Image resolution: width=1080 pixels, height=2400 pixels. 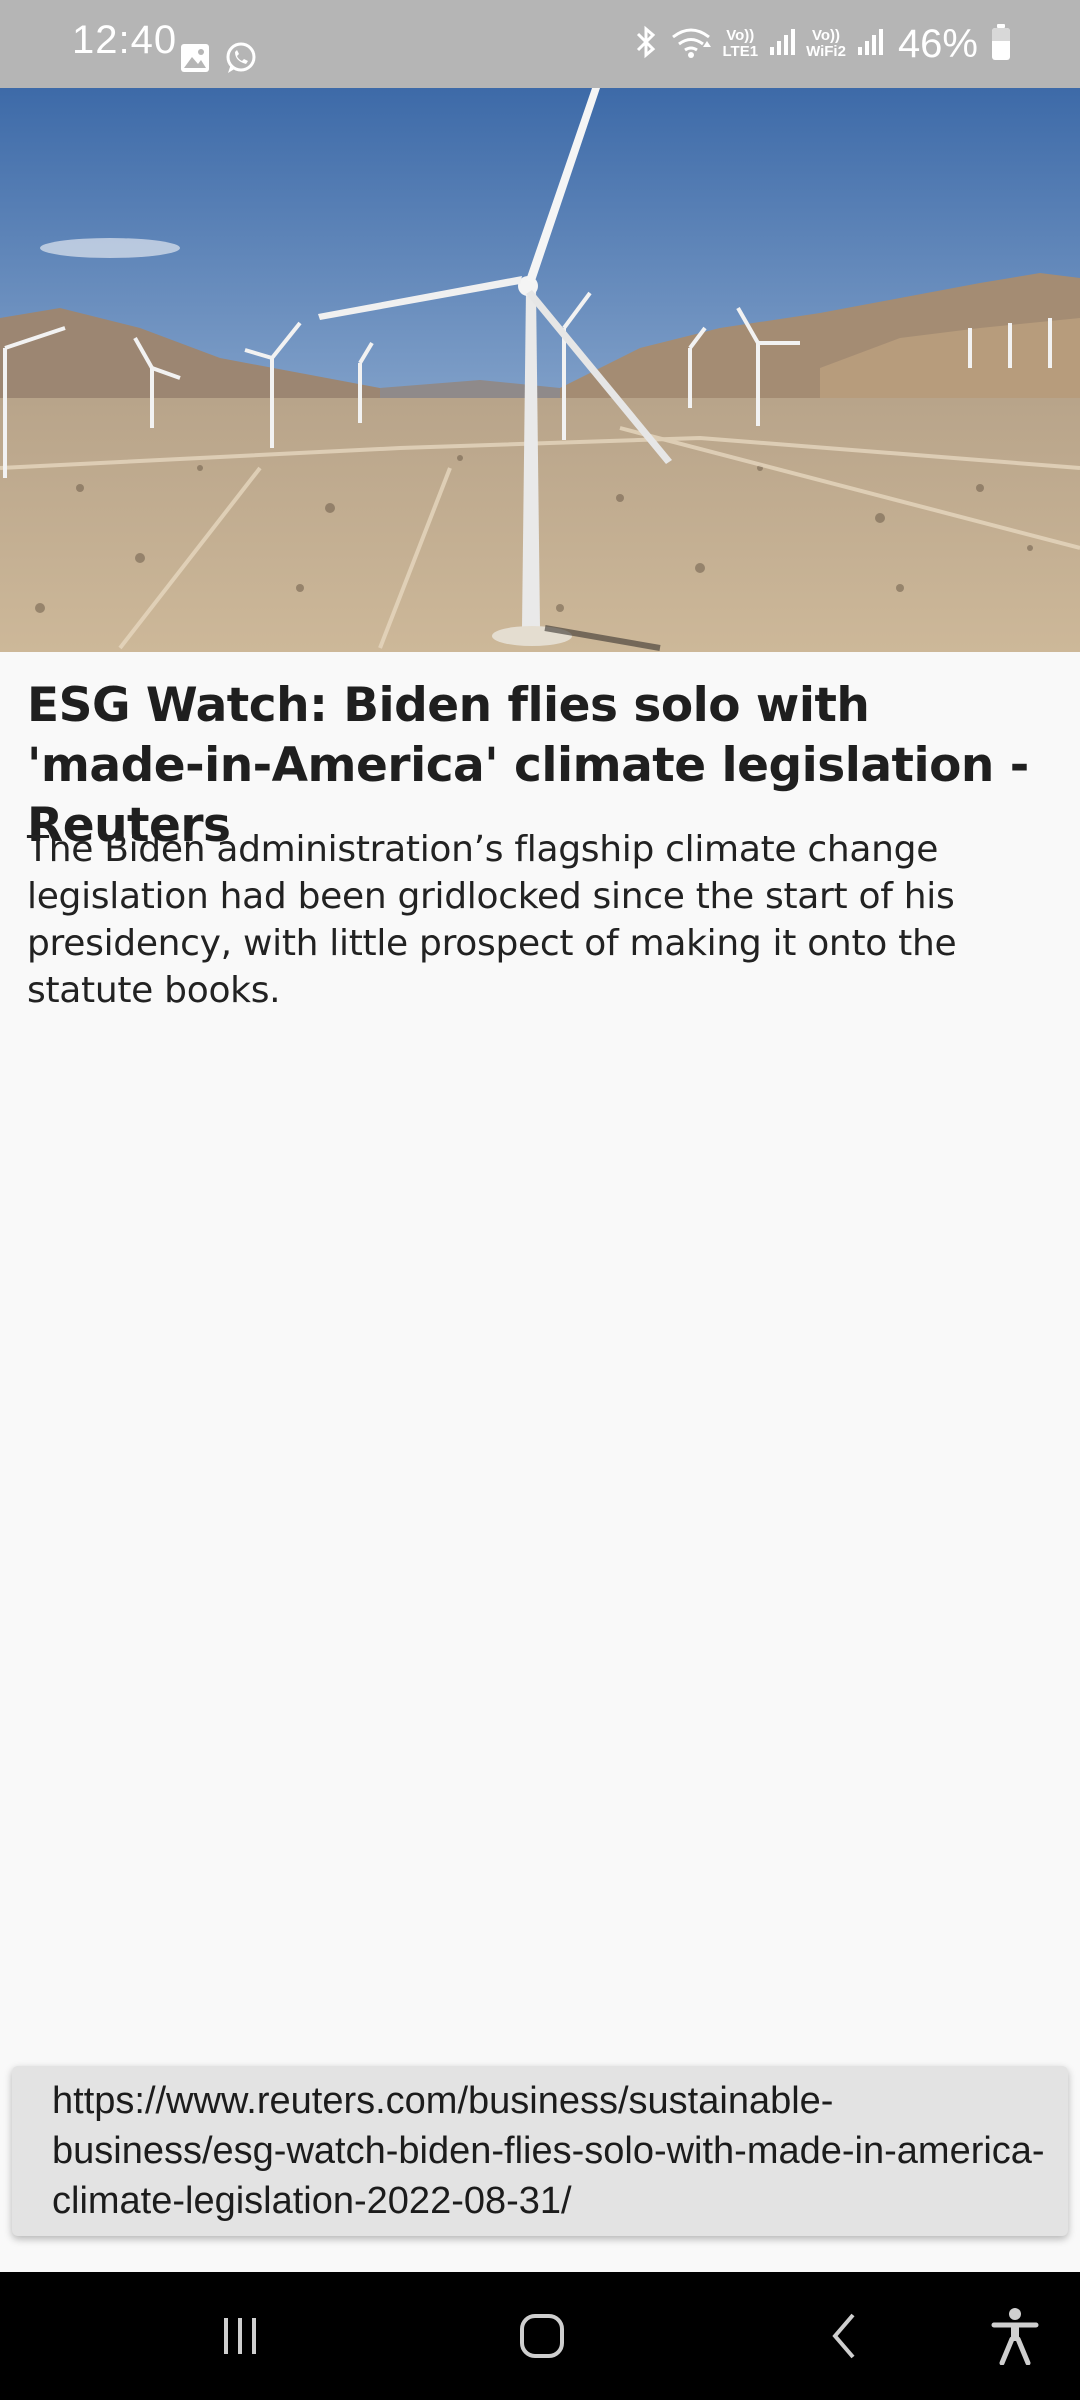 I want to click on status-bar: 12:40 Vo)) LTE1 Vo)) WiFi2 46%, so click(x=540, y=44).